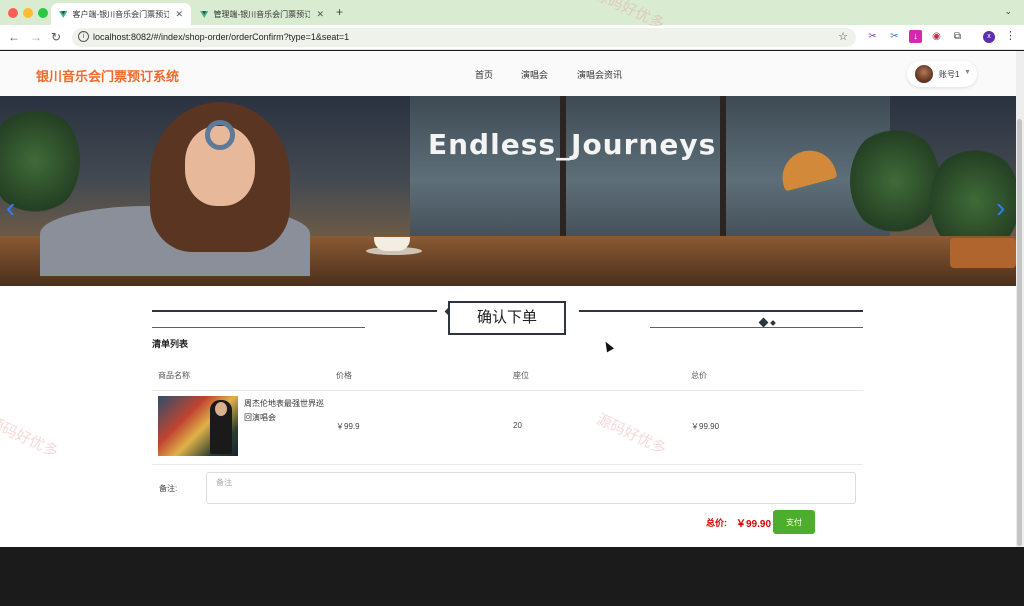 The width and height of the screenshot is (1024, 606). What do you see at coordinates (512, 576) in the screenshot?
I see `desktop-background` at bounding box center [512, 576].